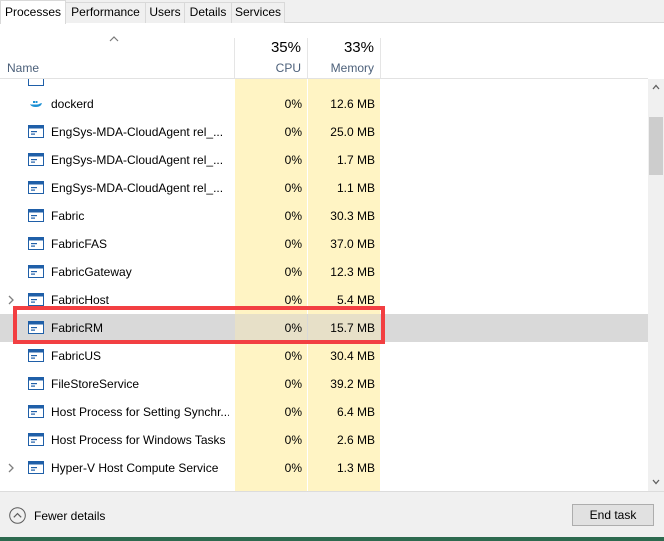 This screenshot has width=664, height=541. Describe the element at coordinates (332, 516) in the screenshot. I see `footer-bar: Fewer details End task` at that location.